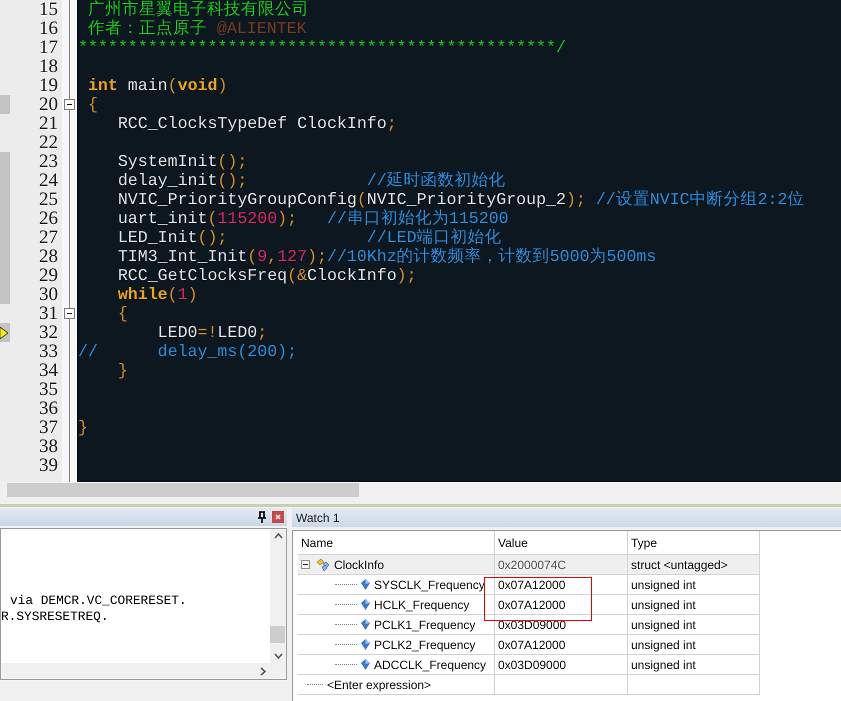  What do you see at coordinates (48, 237) in the screenshot?
I see `line-number: 27` at bounding box center [48, 237].